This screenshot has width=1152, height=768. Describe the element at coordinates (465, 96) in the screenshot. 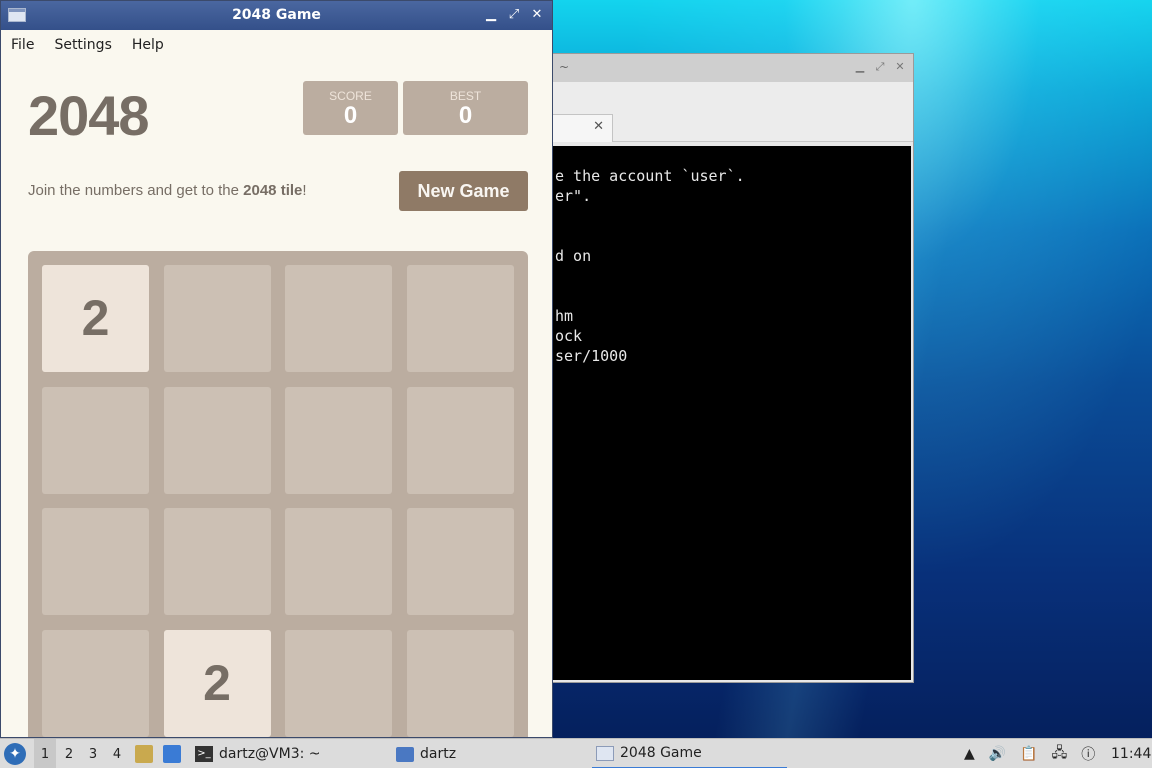

I see `best-label: BEST` at that location.